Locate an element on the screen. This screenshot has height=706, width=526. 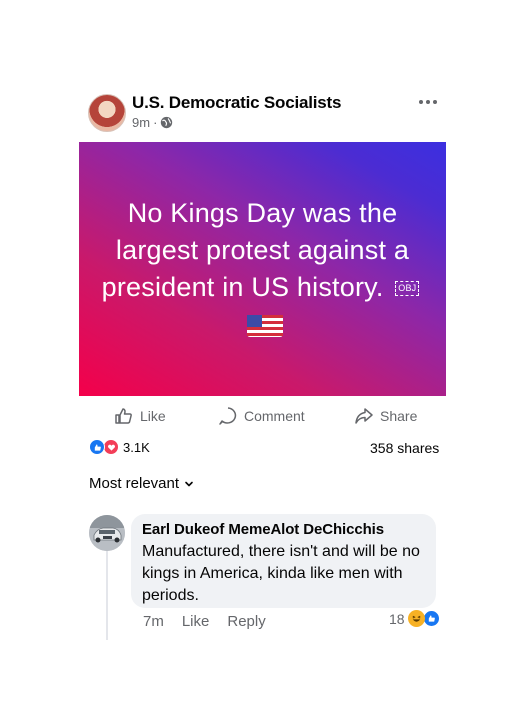
post-meta: 9m · is located at coordinates (152, 122).